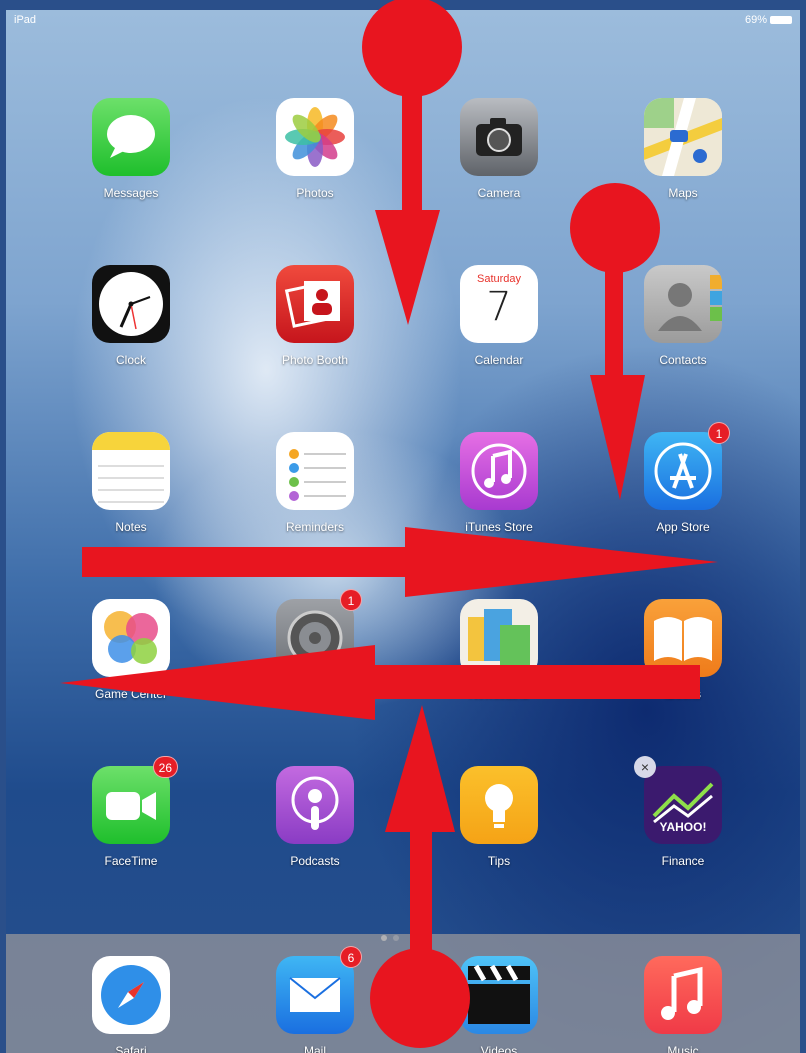  What do you see at coordinates (683, 1048) in the screenshot?
I see `app-label: Music` at bounding box center [683, 1048].